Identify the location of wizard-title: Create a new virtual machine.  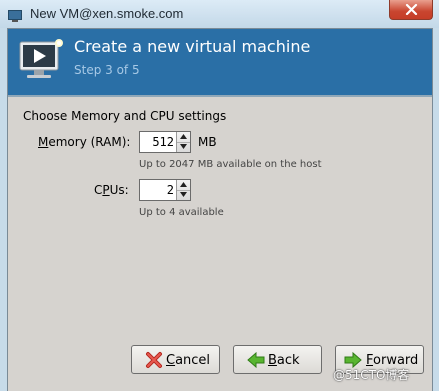
(192, 46).